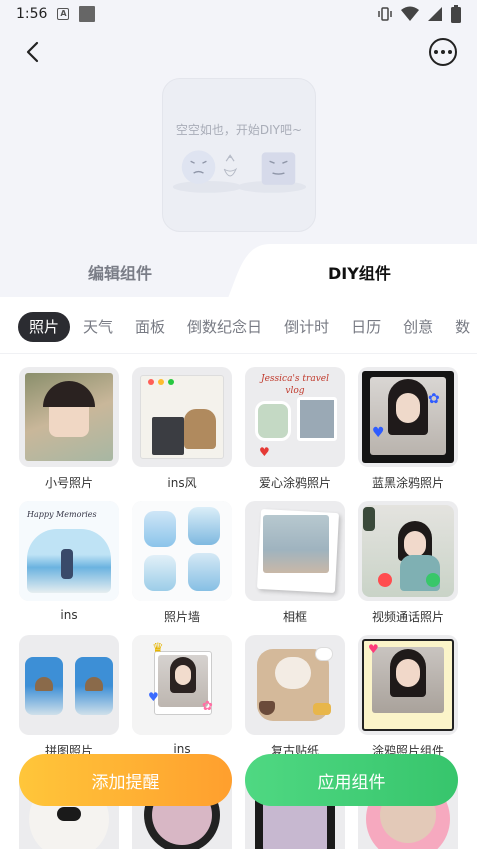 The height and width of the screenshot is (849, 477). What do you see at coordinates (460, 327) in the screenshot?
I see `chip-number: 数` at bounding box center [460, 327].